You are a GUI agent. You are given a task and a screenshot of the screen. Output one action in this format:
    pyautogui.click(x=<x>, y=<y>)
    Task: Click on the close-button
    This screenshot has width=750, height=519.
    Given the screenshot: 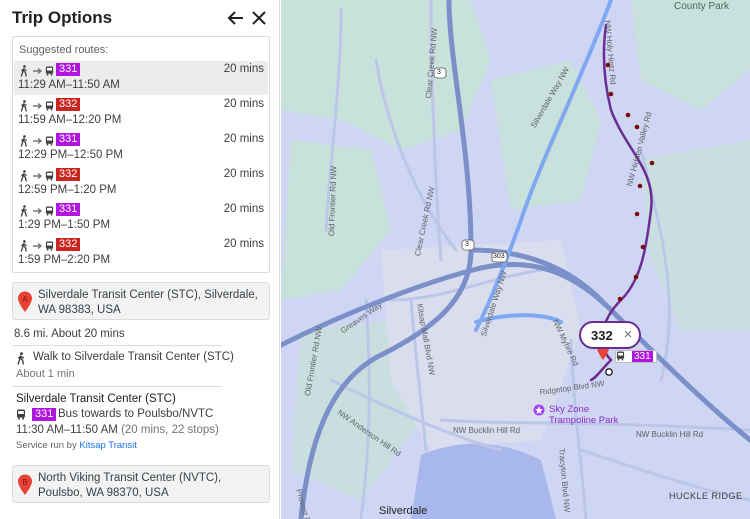 What is the action you would take?
    pyautogui.click(x=259, y=18)
    